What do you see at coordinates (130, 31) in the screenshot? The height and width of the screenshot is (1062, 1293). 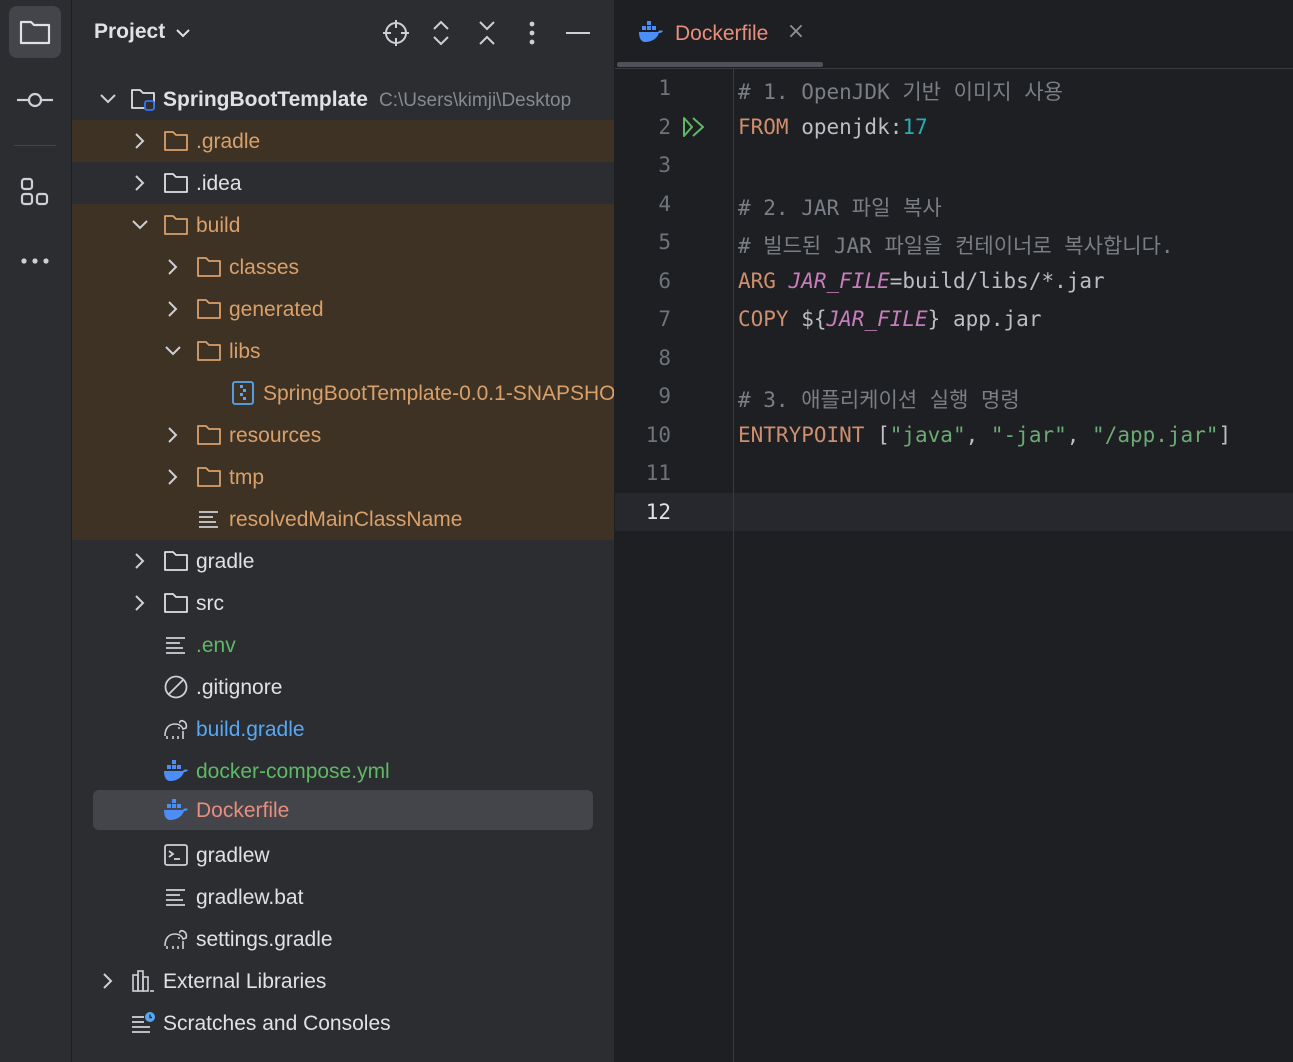 I see `project-panel-title: Project` at bounding box center [130, 31].